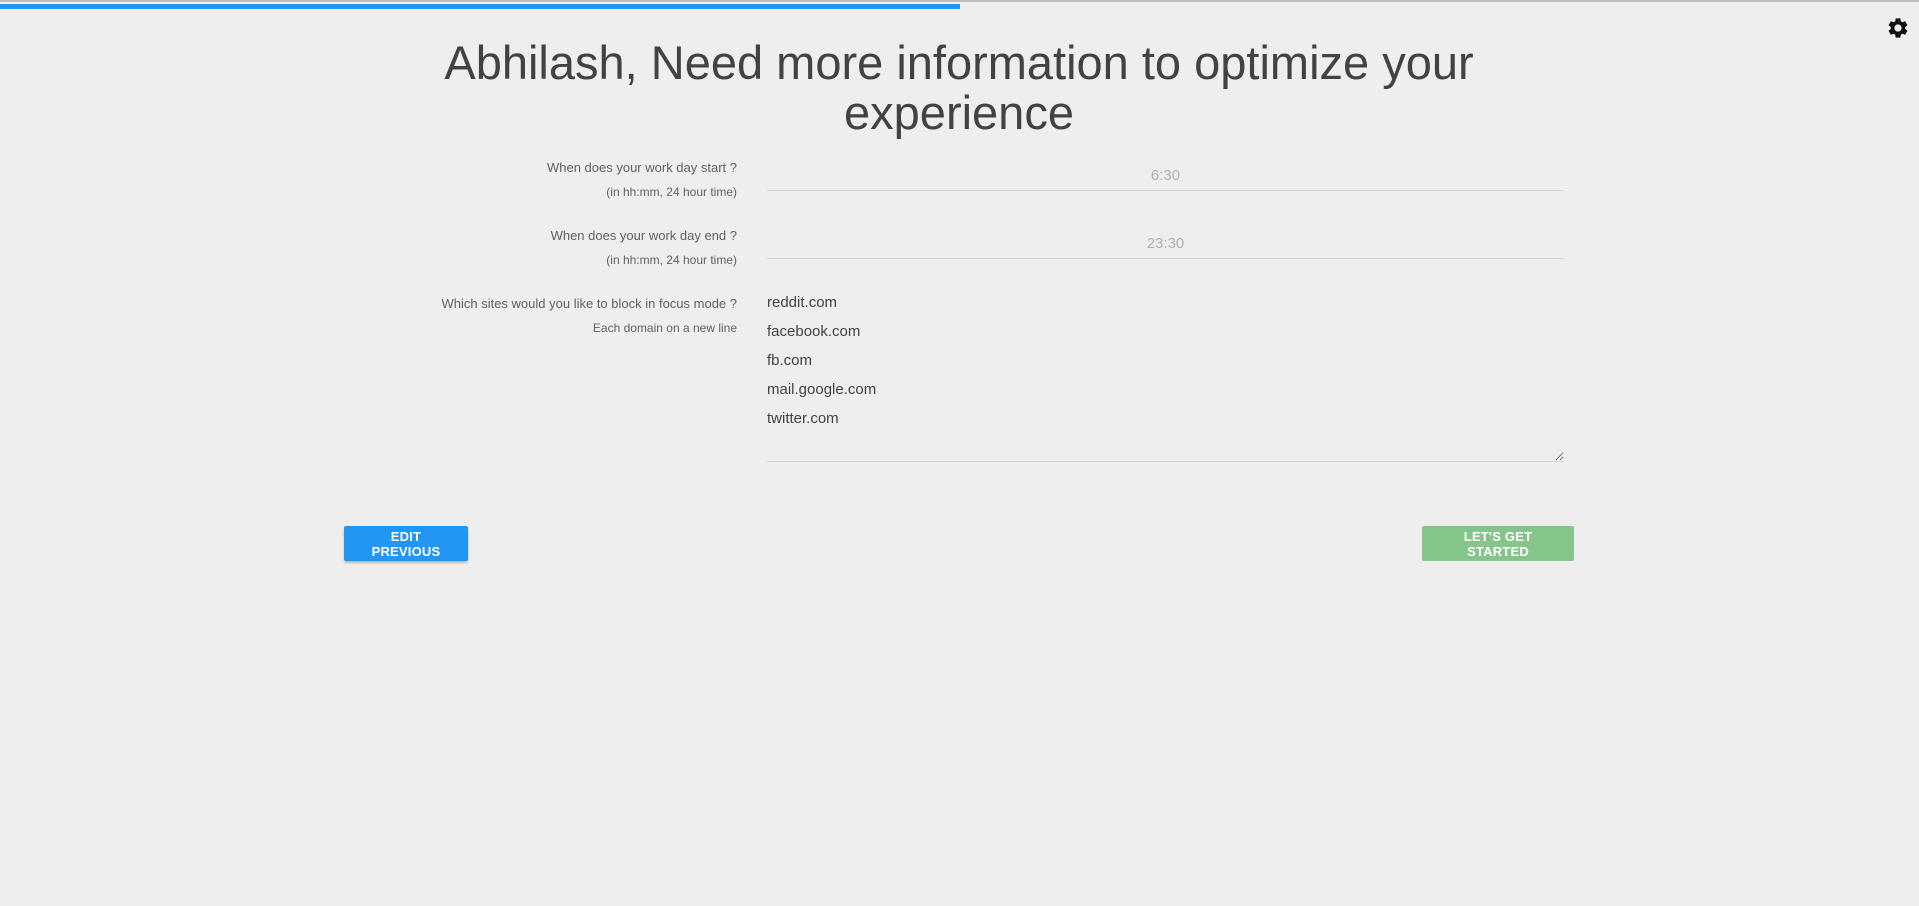 This screenshot has height=906, width=1919. What do you see at coordinates (1165, 243) in the screenshot?
I see `work-end-input` at bounding box center [1165, 243].